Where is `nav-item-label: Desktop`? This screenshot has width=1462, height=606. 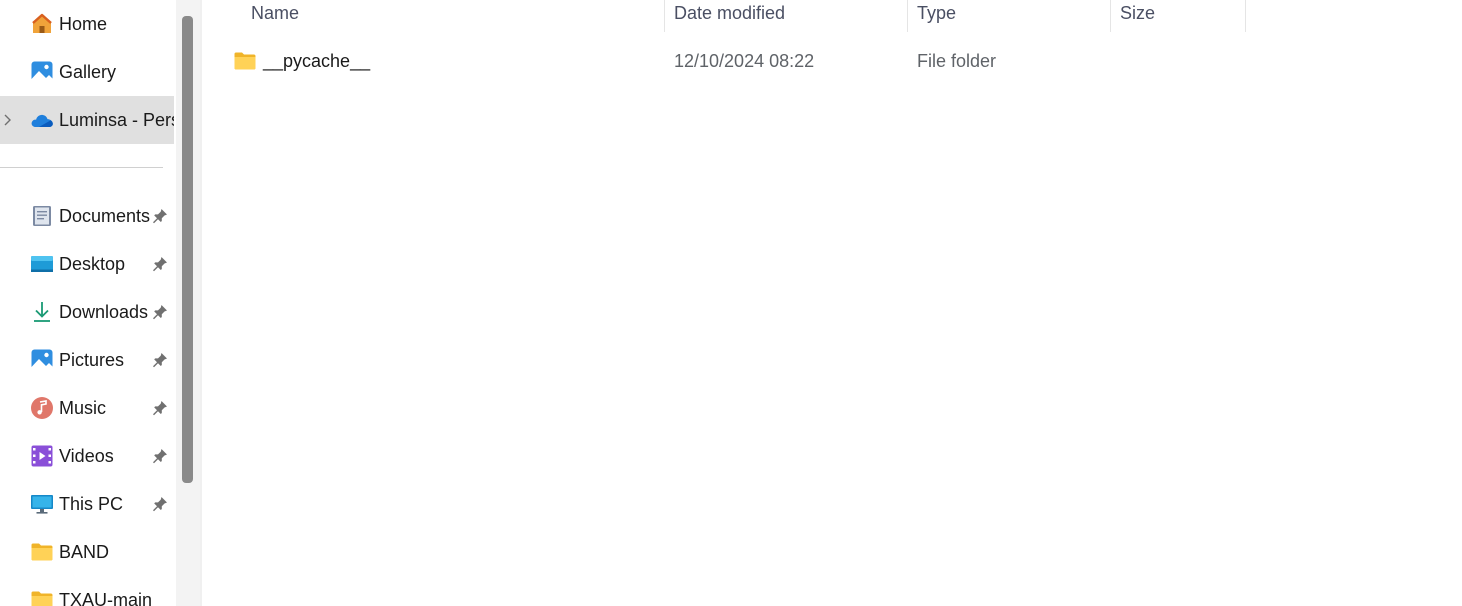 nav-item-label: Desktop is located at coordinates (92, 264).